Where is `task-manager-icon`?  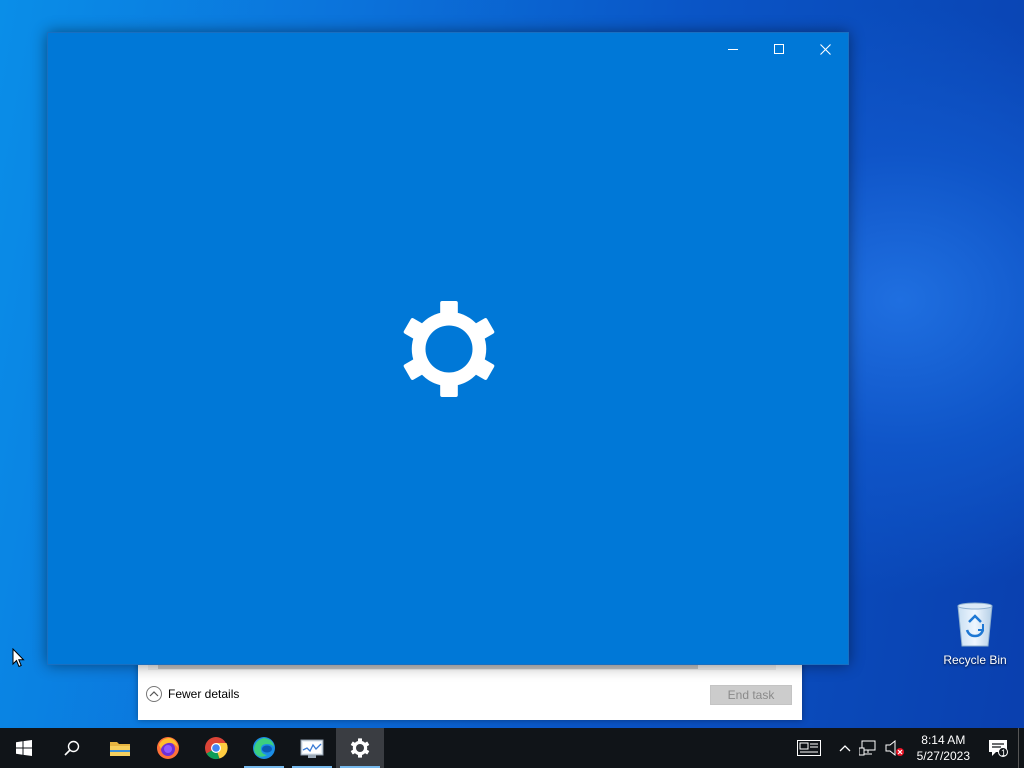 task-manager-icon is located at coordinates (312, 748).